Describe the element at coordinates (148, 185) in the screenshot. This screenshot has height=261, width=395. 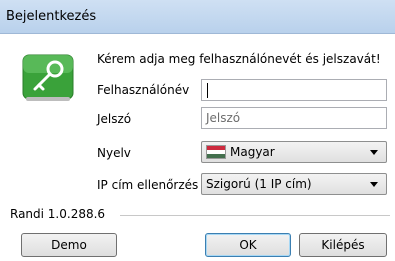
I see `ip-check-label: IP cím ellenőrzés` at that location.